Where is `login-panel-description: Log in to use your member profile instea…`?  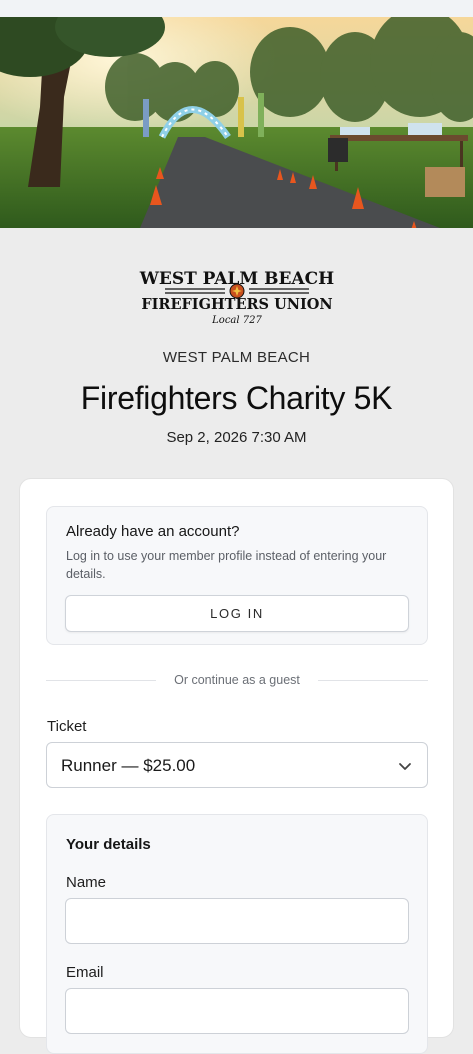 login-panel-description: Log in to use your member profile instea… is located at coordinates (226, 565).